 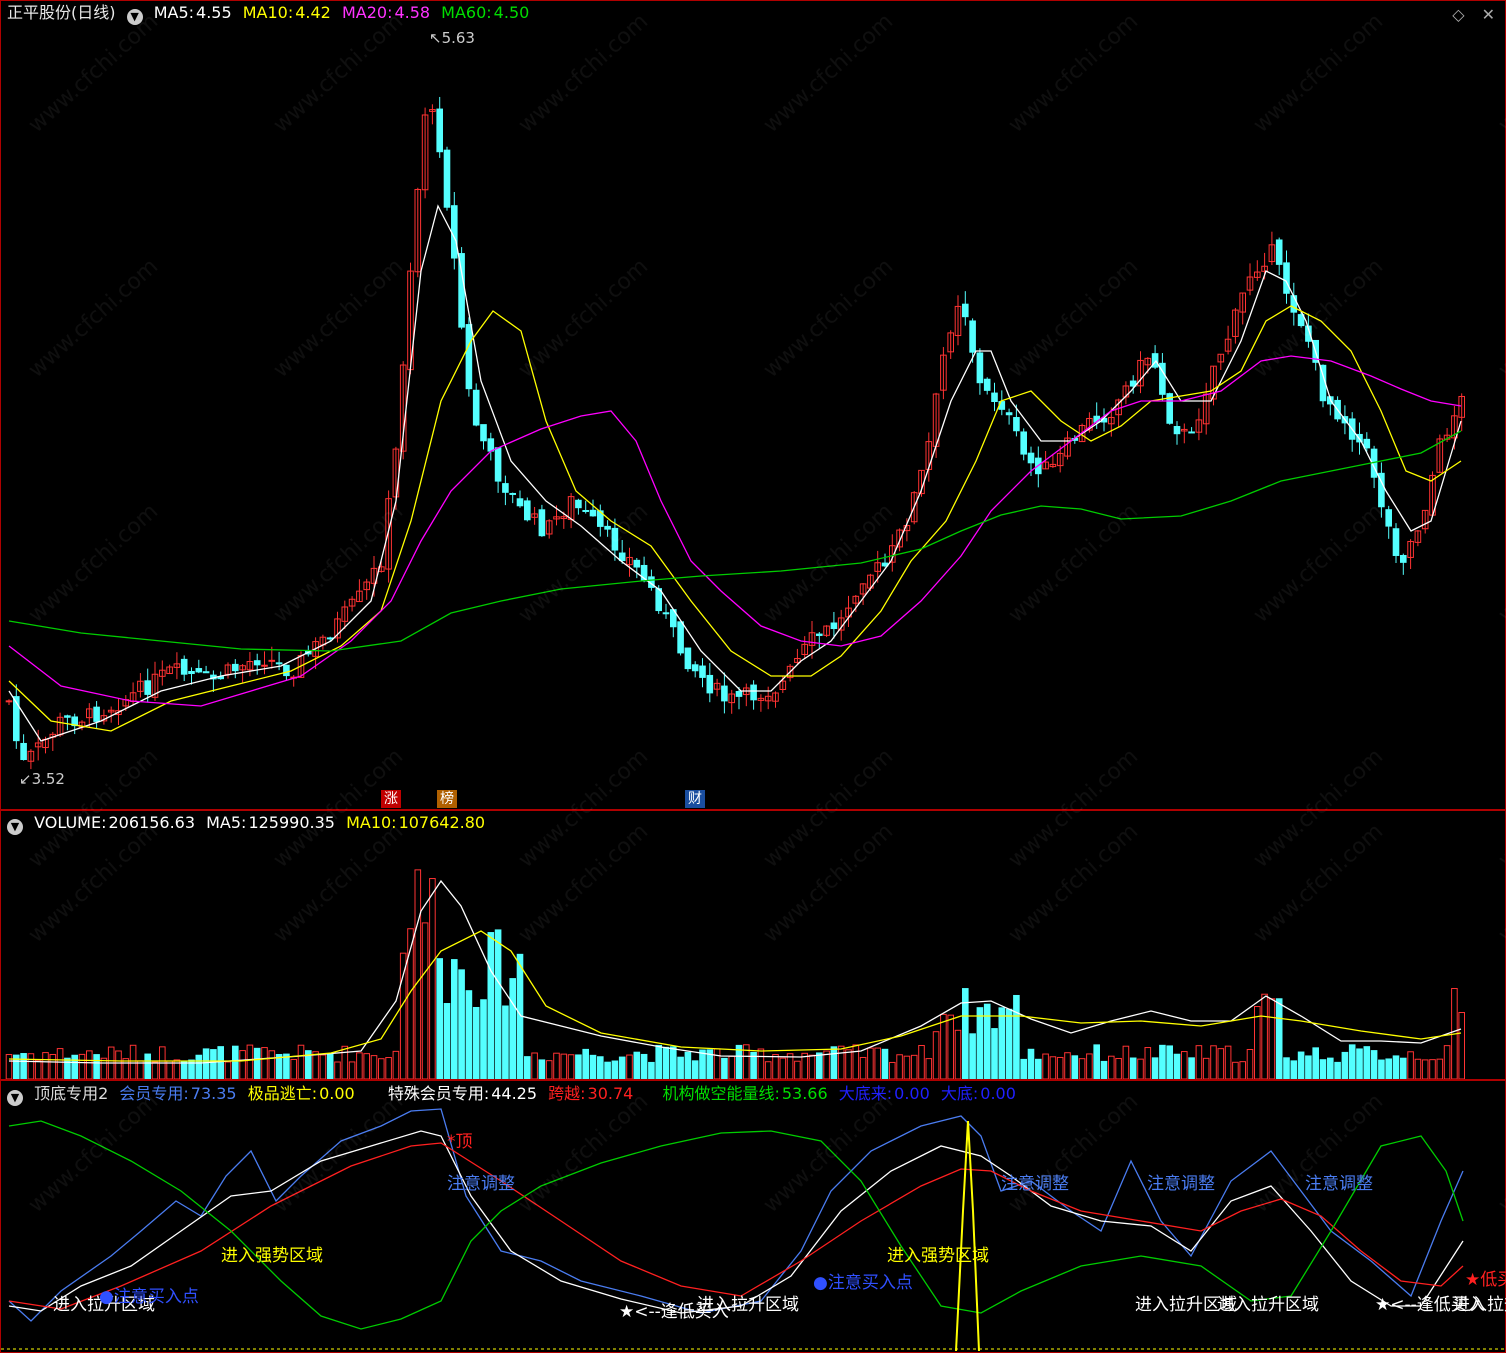 I want to click on adjust-label-3: 注意调整, so click(x=1181, y=1184).